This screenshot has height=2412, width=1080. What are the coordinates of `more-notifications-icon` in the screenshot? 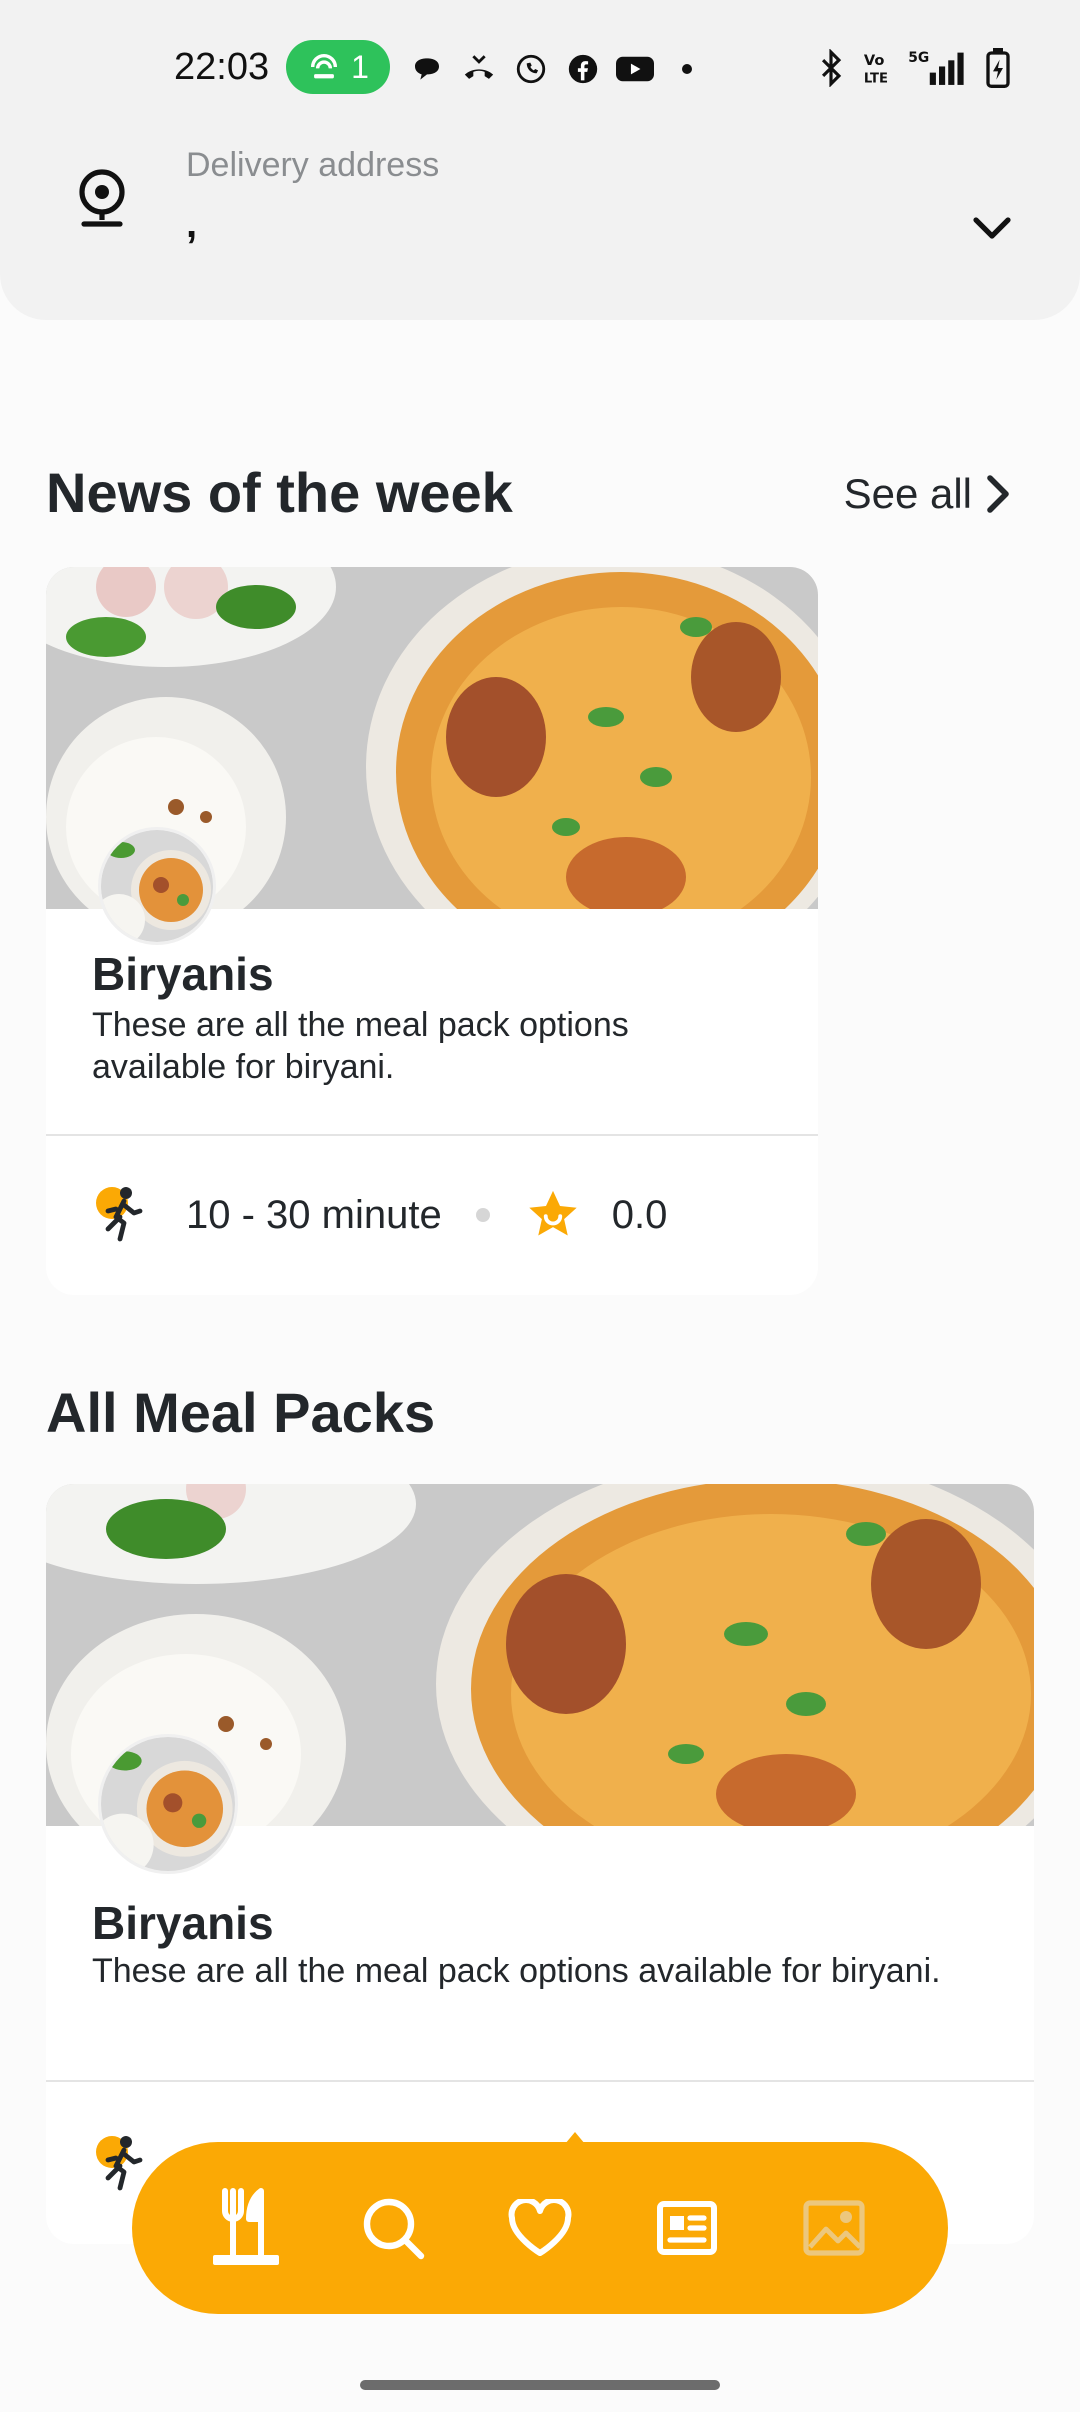 It's located at (687, 69).